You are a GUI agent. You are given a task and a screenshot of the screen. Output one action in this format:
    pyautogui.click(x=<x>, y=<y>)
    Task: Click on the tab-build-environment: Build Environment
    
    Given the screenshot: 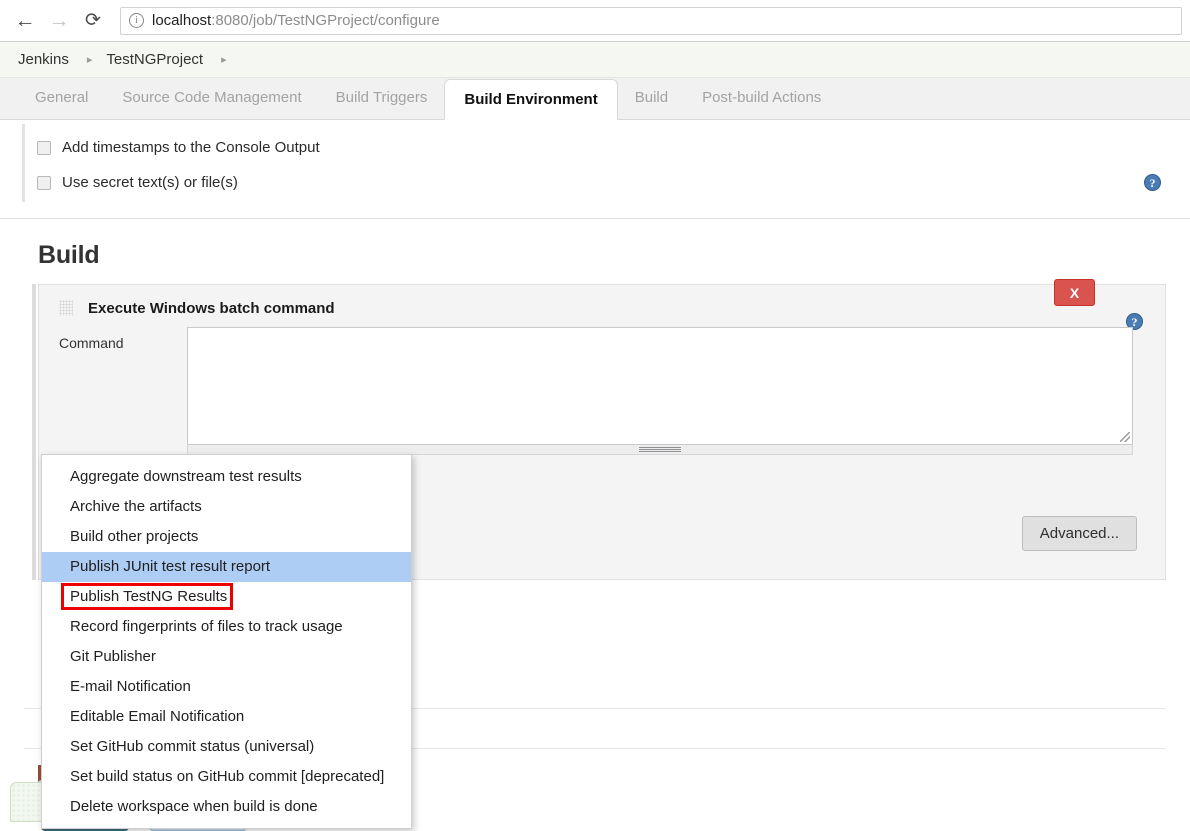 What is the action you would take?
    pyautogui.click(x=531, y=99)
    